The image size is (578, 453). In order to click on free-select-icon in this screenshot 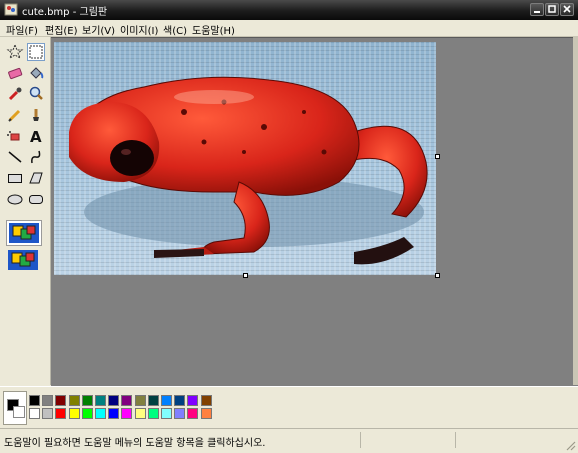, I will do `click(15, 51)`.